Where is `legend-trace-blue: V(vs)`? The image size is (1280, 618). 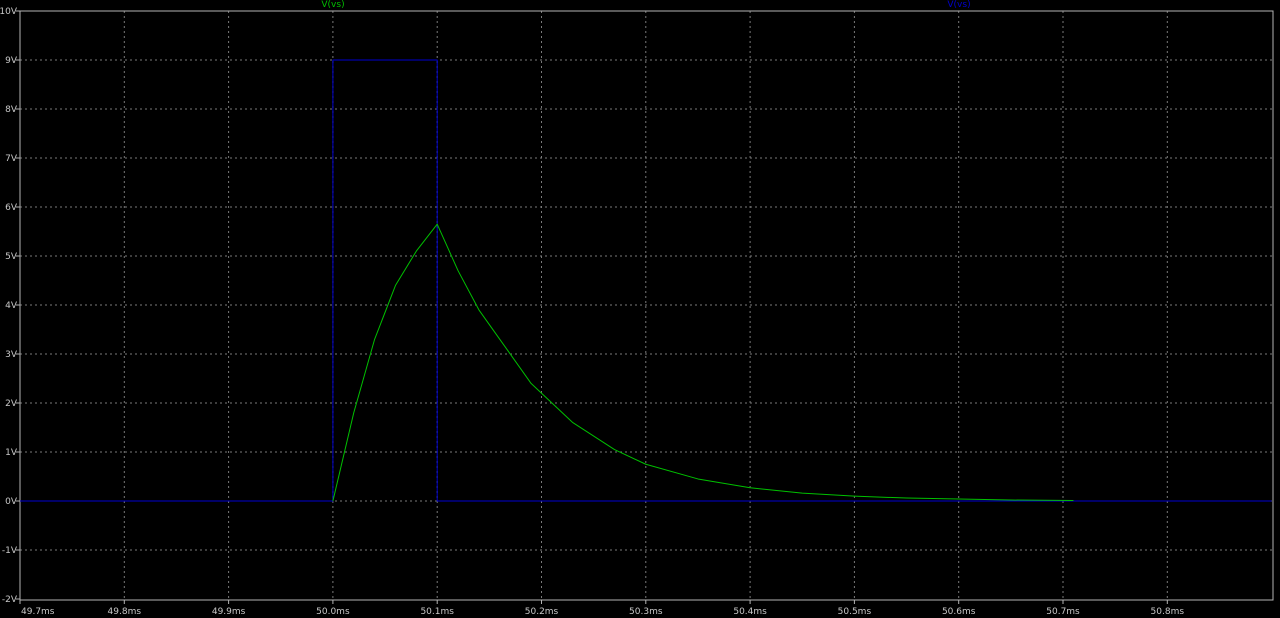
legend-trace-blue: V(vs) is located at coordinates (958, 5).